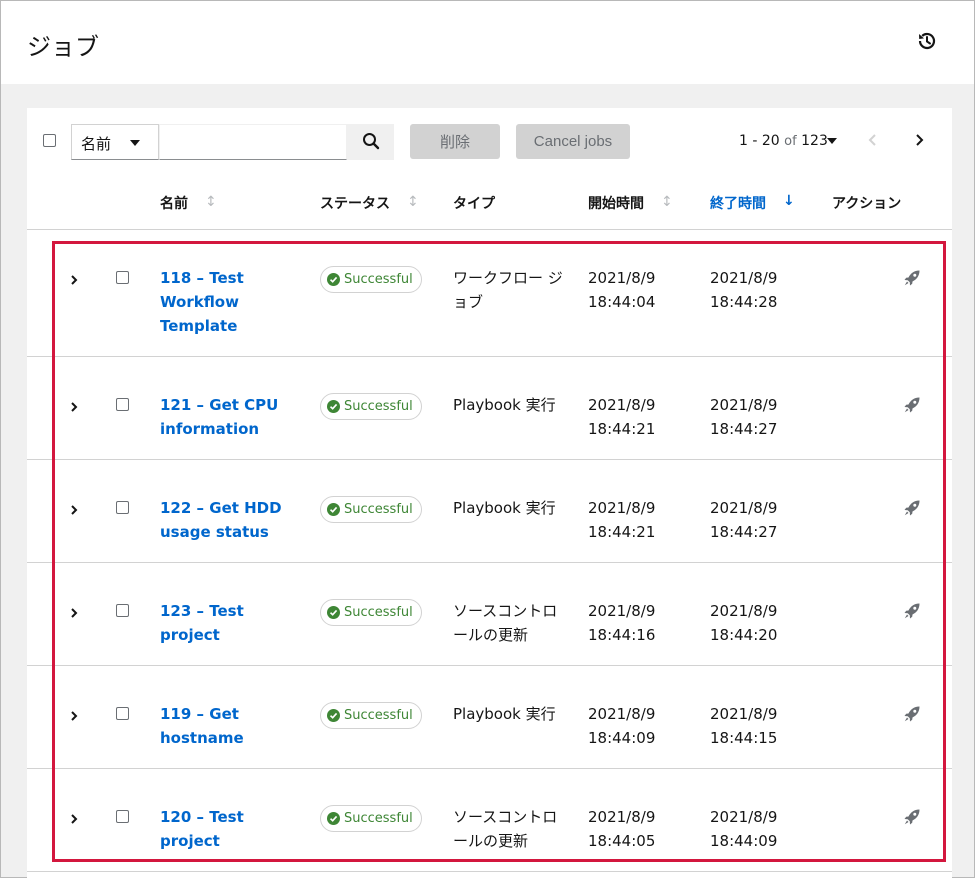 The width and height of the screenshot is (975, 878). What do you see at coordinates (370, 142) in the screenshot?
I see `search-button` at bounding box center [370, 142].